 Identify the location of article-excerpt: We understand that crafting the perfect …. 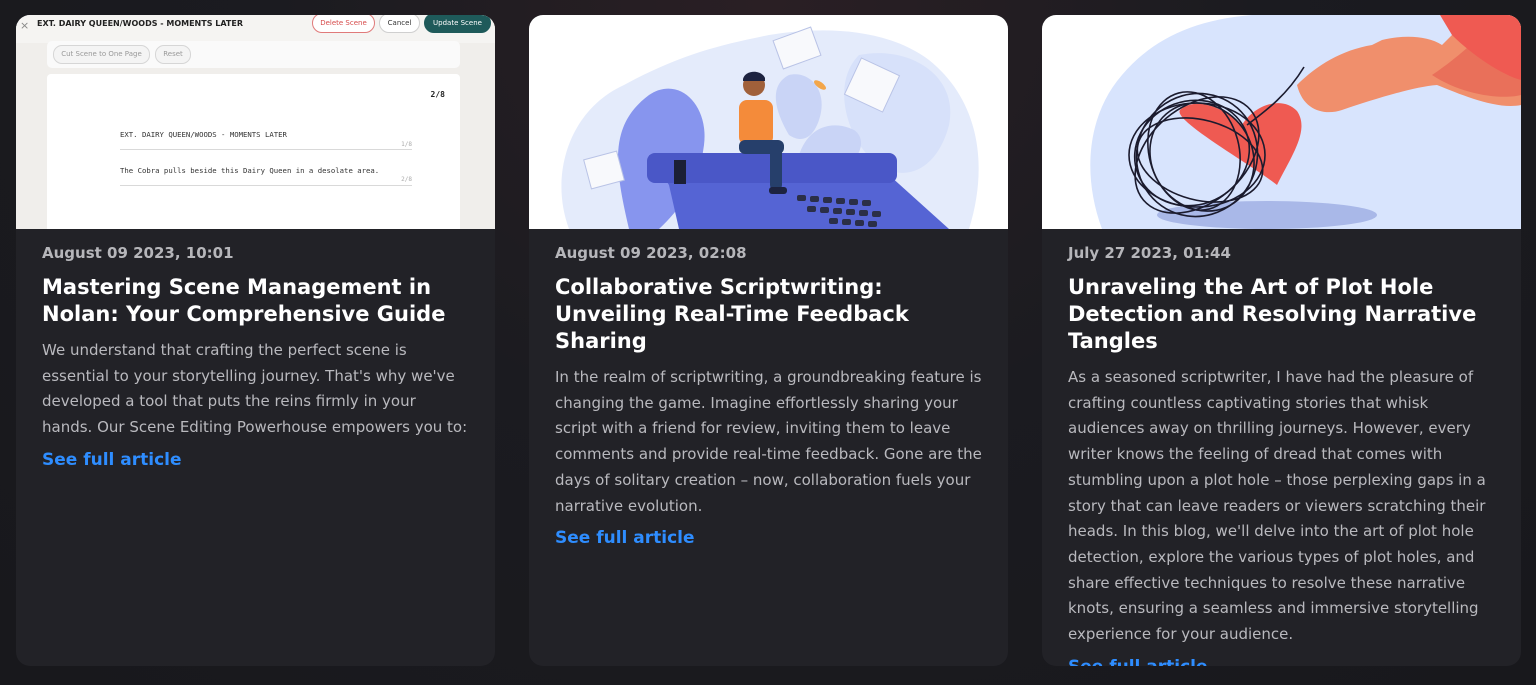
(255, 389).